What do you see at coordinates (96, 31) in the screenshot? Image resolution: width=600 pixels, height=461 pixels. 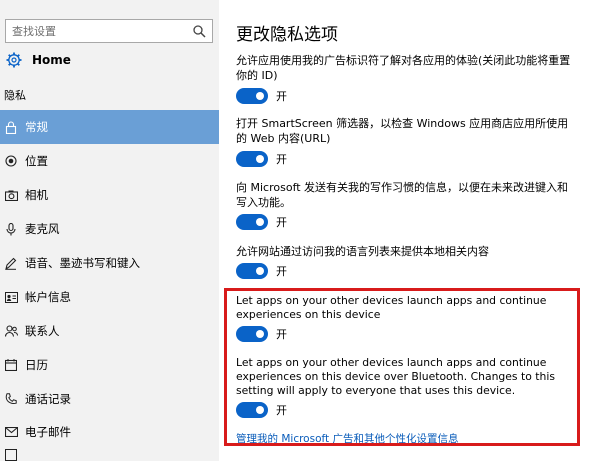 I see `search-input` at bounding box center [96, 31].